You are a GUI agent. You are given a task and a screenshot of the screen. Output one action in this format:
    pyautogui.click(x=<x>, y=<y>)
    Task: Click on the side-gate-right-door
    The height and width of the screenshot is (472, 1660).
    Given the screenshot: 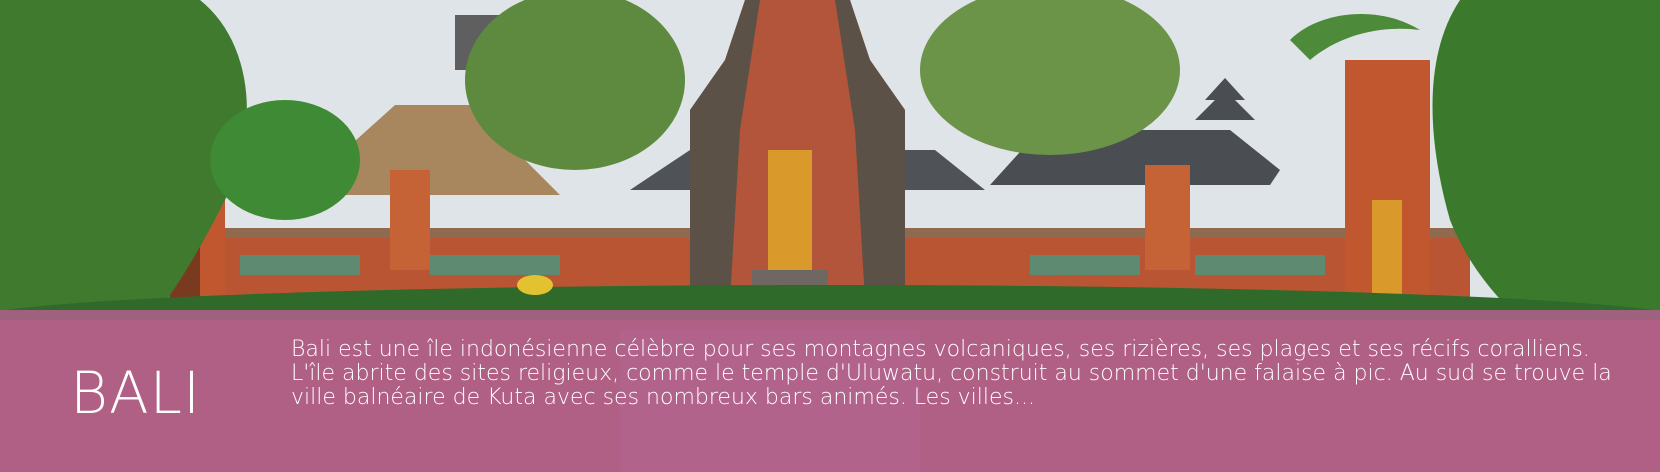 What is the action you would take?
    pyautogui.click(x=1387, y=250)
    